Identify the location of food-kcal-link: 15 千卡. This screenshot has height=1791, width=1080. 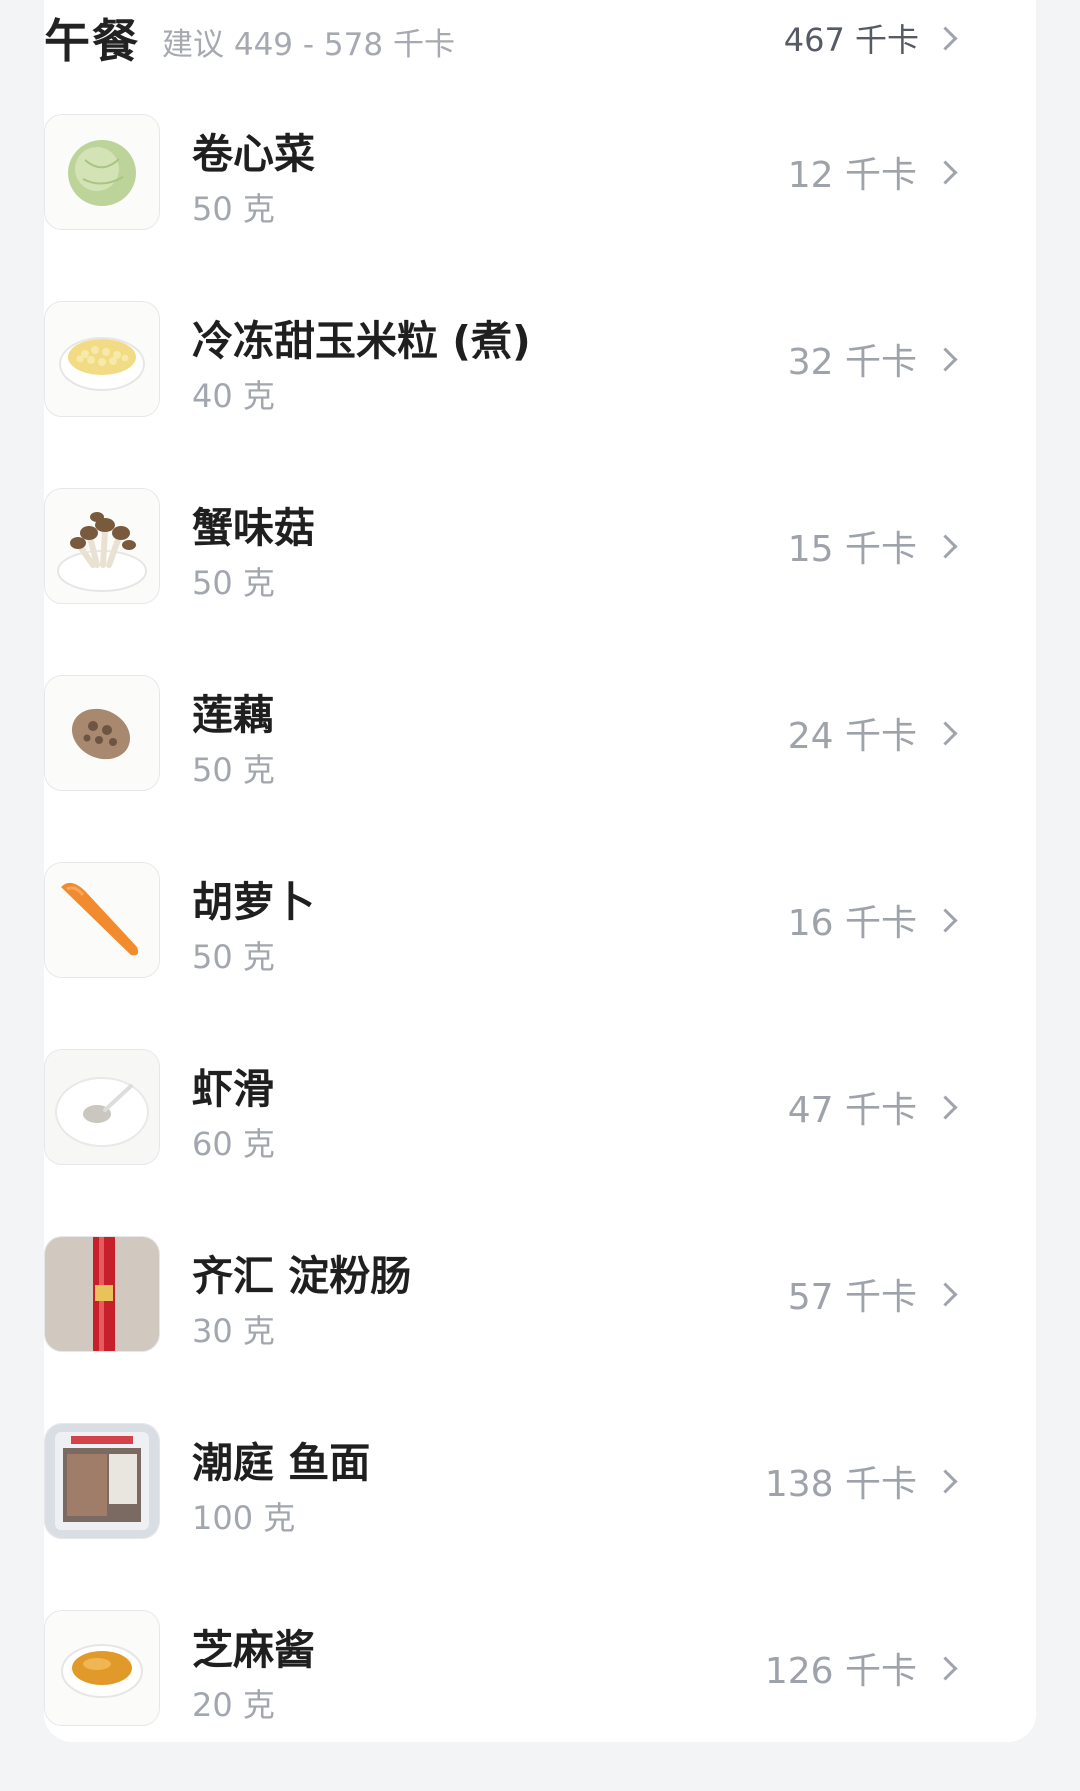
(872, 546).